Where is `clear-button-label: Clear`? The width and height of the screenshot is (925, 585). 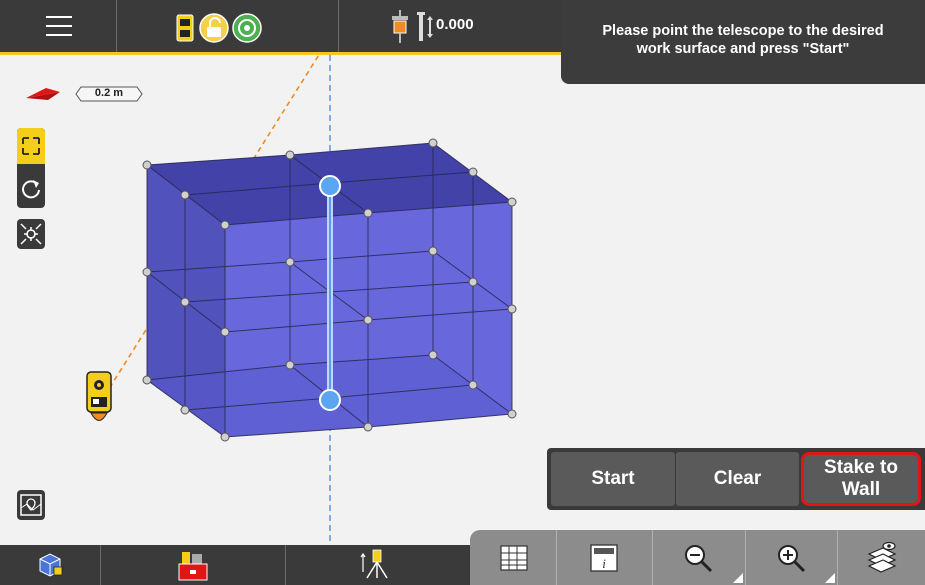 clear-button-label: Clear is located at coordinates (737, 478).